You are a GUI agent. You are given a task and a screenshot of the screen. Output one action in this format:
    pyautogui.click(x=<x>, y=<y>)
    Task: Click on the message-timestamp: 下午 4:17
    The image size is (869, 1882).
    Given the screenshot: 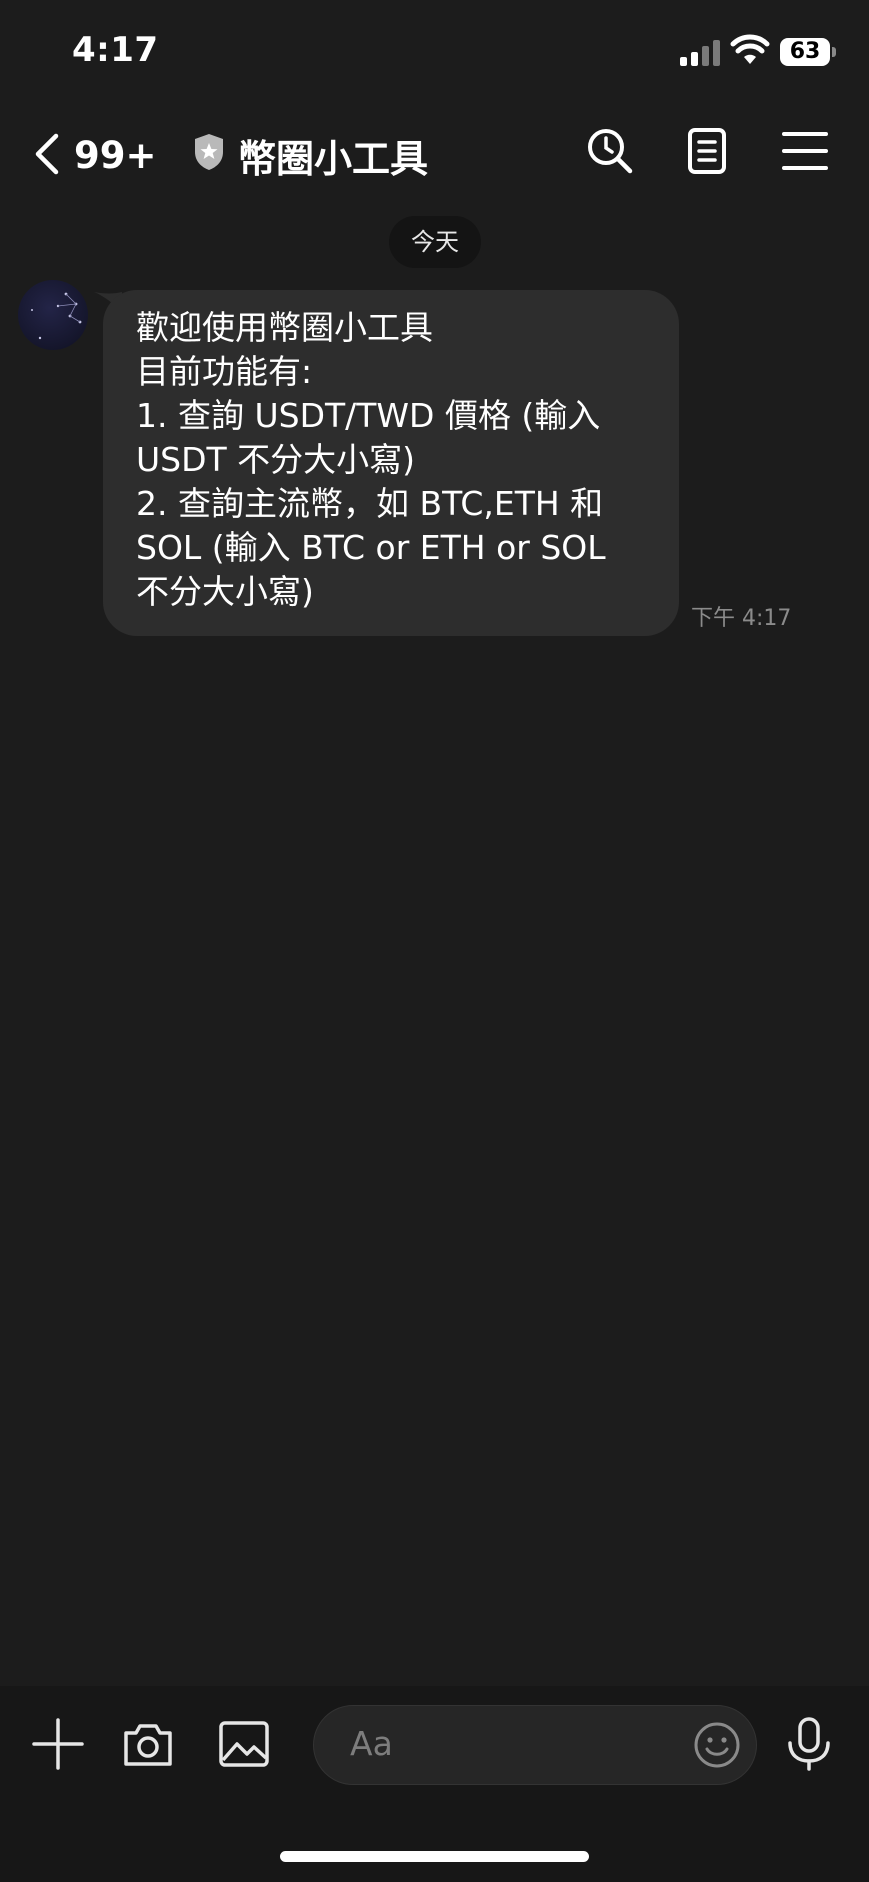 What is the action you would take?
    pyautogui.click(x=741, y=618)
    